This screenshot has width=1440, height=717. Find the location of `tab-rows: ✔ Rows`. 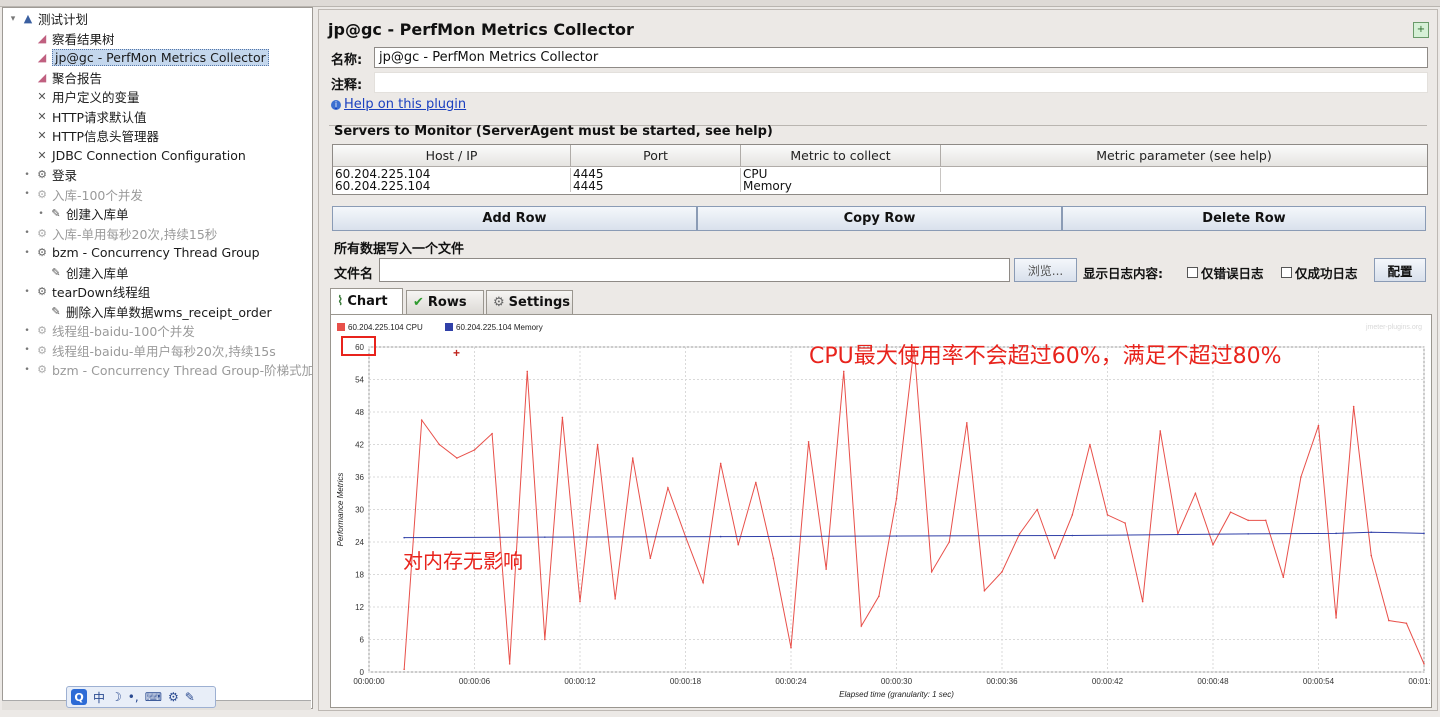

tab-rows: ✔ Rows is located at coordinates (445, 302).